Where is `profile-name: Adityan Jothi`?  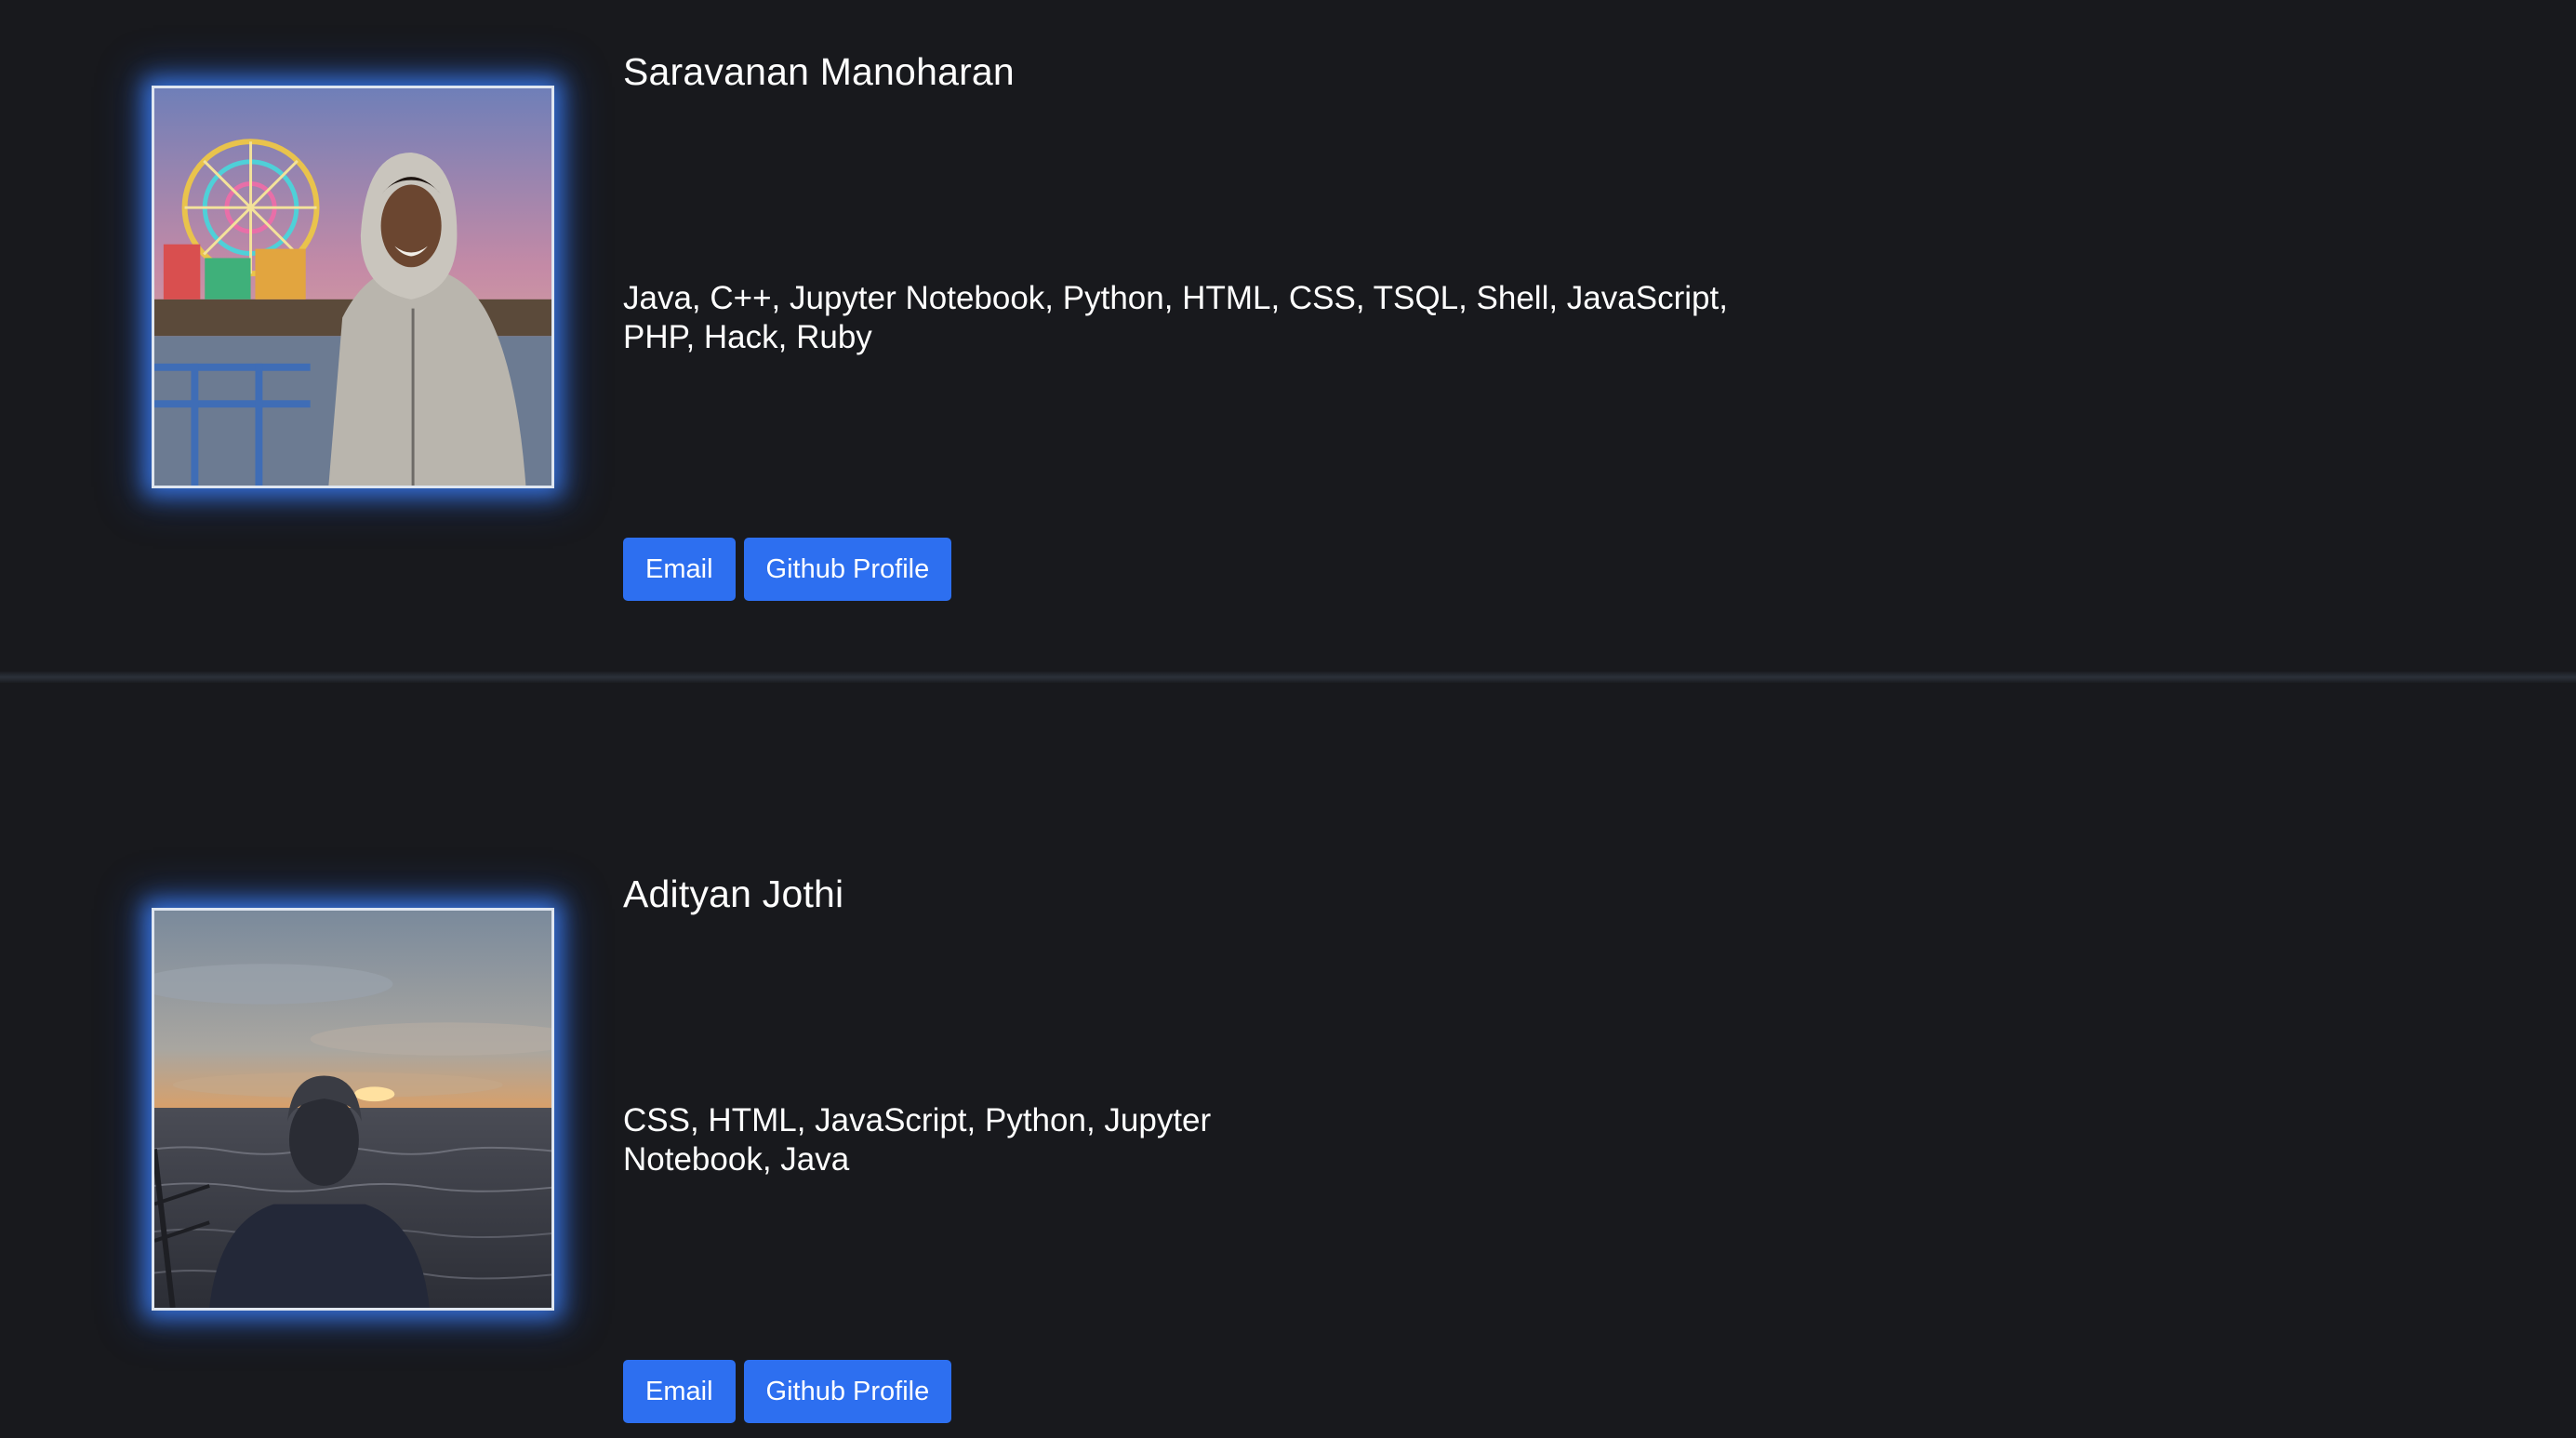
profile-name: Adityan Jothi is located at coordinates (733, 893).